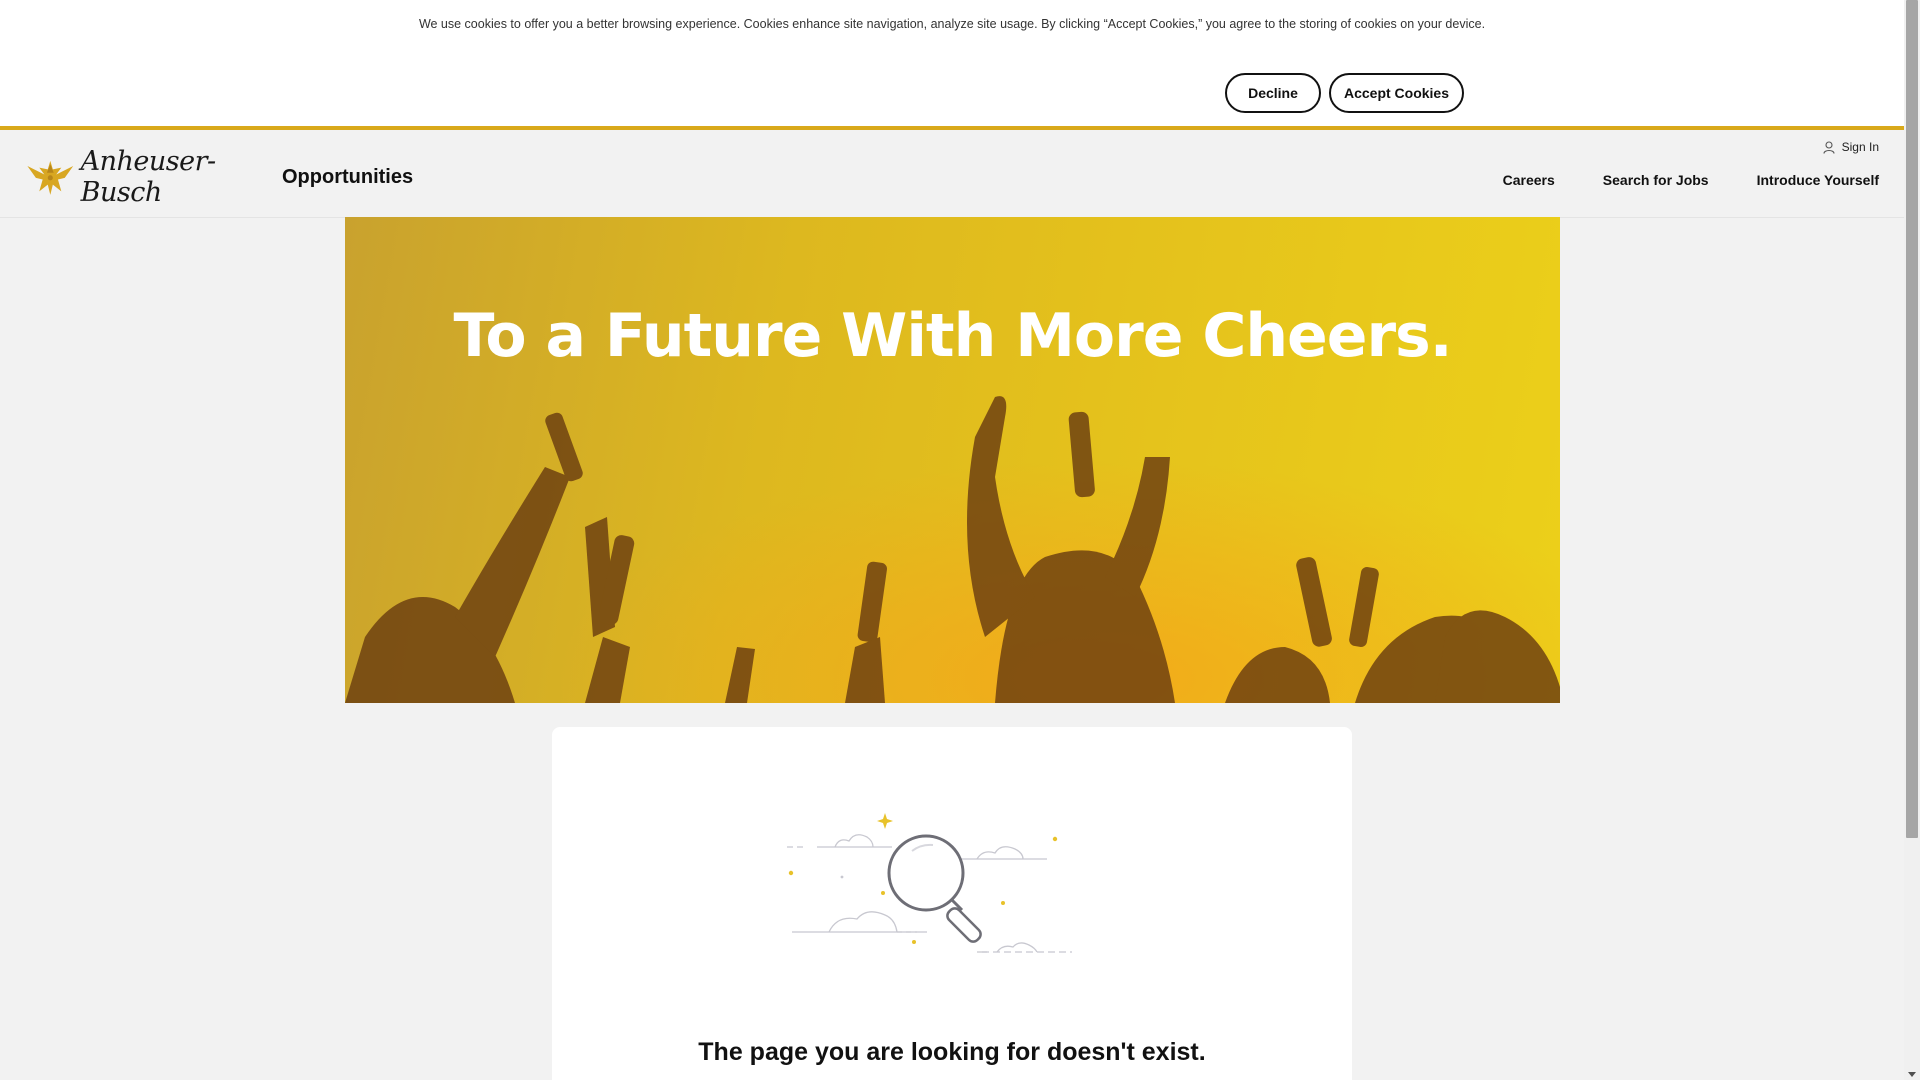  What do you see at coordinates (1529, 180) in the screenshot?
I see `nav-careers: Careers` at bounding box center [1529, 180].